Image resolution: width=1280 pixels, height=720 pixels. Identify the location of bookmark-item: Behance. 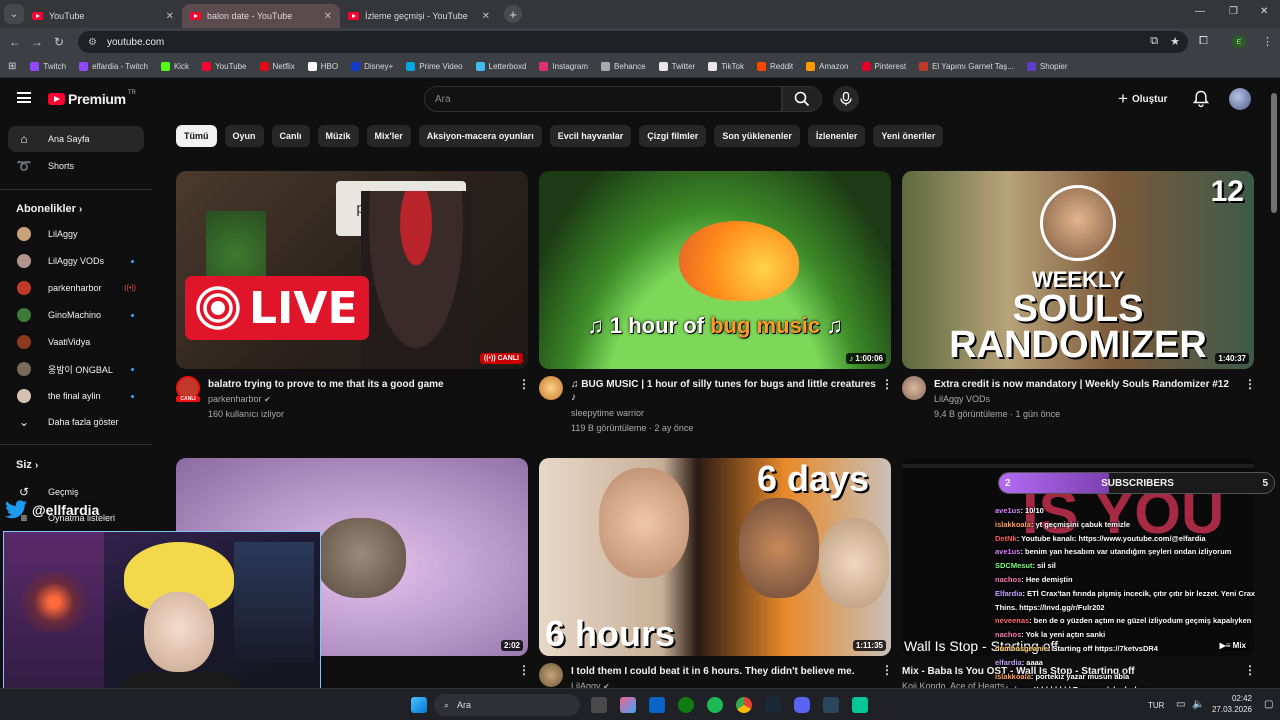
(623, 66).